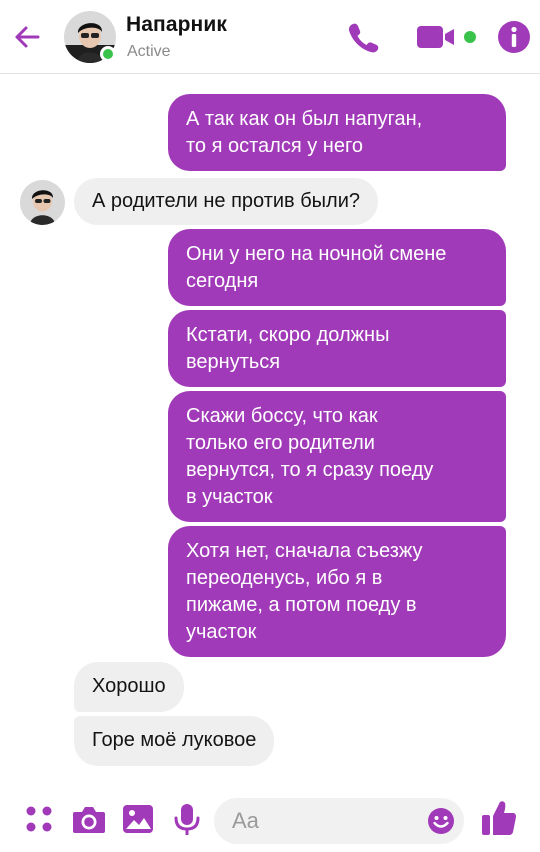 Image resolution: width=540 pixels, height=852 pixels. What do you see at coordinates (108, 54) in the screenshot?
I see `online-indicator` at bounding box center [108, 54].